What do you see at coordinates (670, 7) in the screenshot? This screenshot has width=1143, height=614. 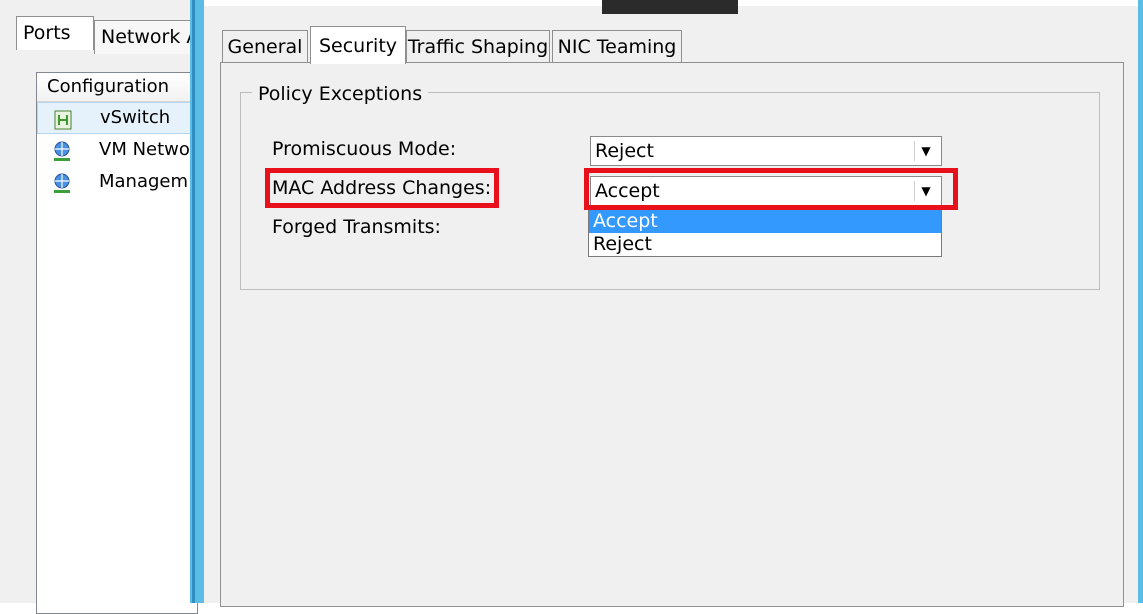 I see `title-bar-fragment` at bounding box center [670, 7].